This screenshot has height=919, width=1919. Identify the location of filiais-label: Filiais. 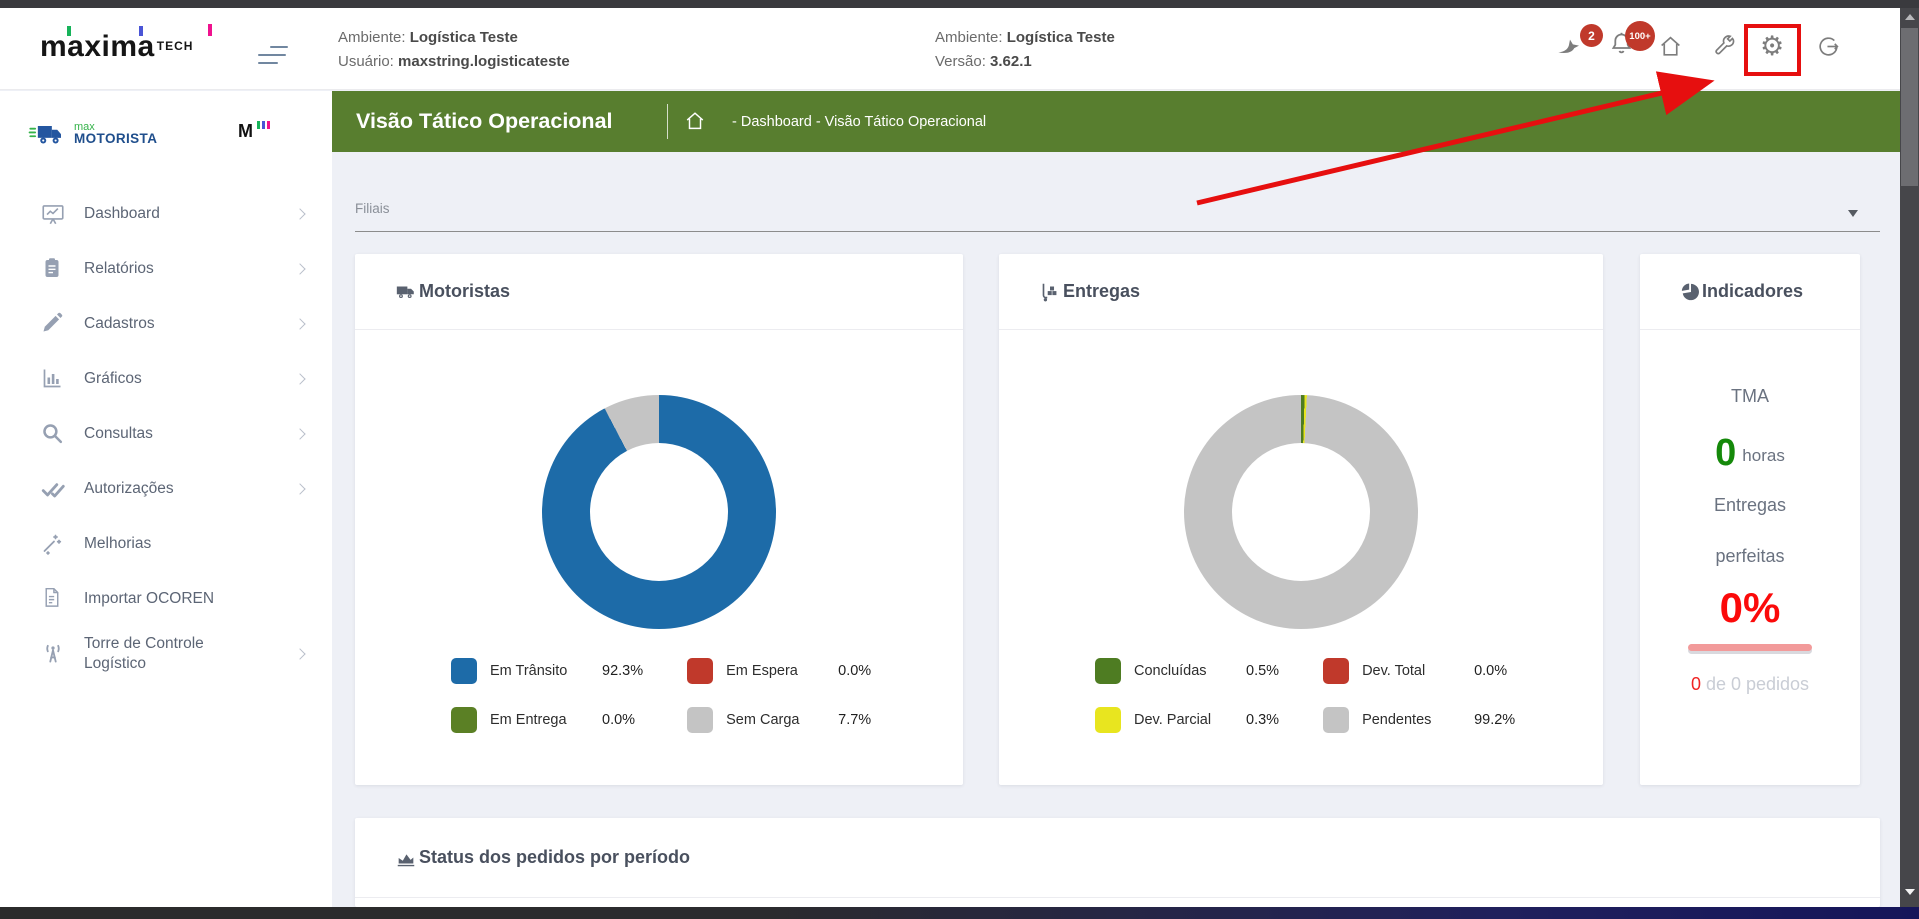
(372, 208).